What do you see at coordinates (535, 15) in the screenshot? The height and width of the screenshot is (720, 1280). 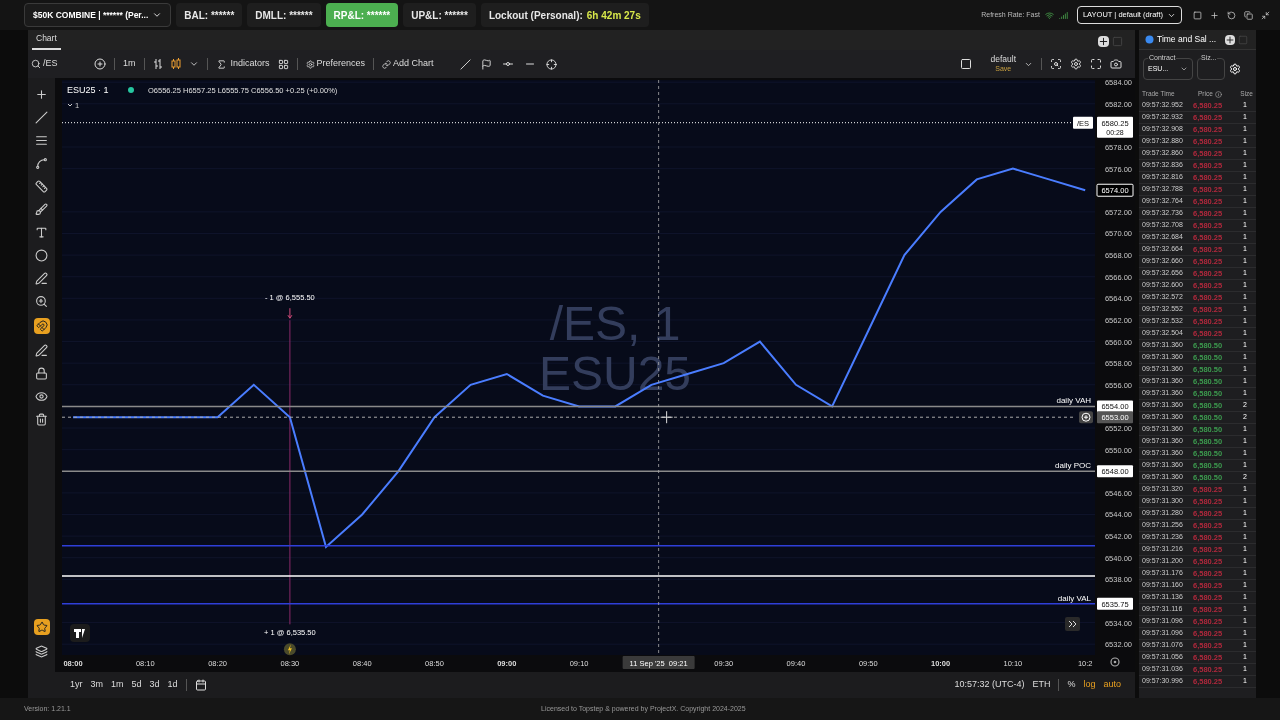 I see `lockout-label: Lockout (Personal):` at bounding box center [535, 15].